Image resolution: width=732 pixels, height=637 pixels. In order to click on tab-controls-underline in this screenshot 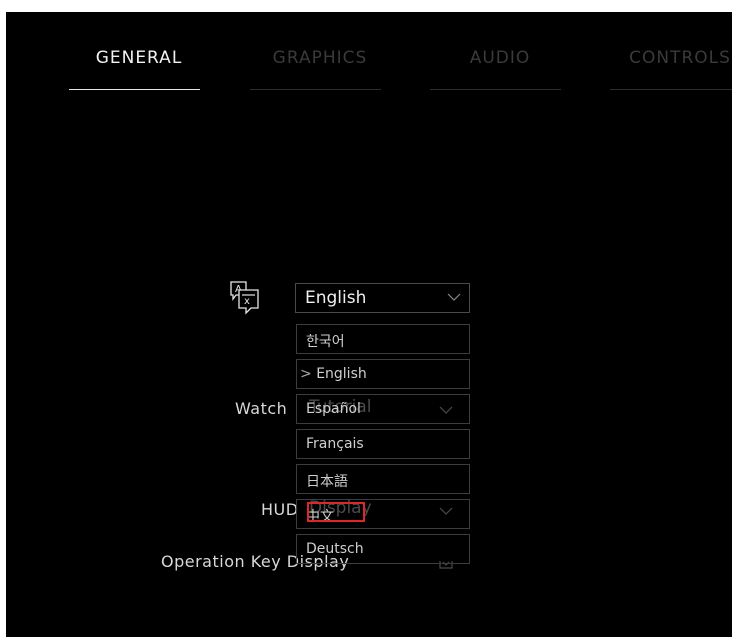, I will do `click(671, 89)`.